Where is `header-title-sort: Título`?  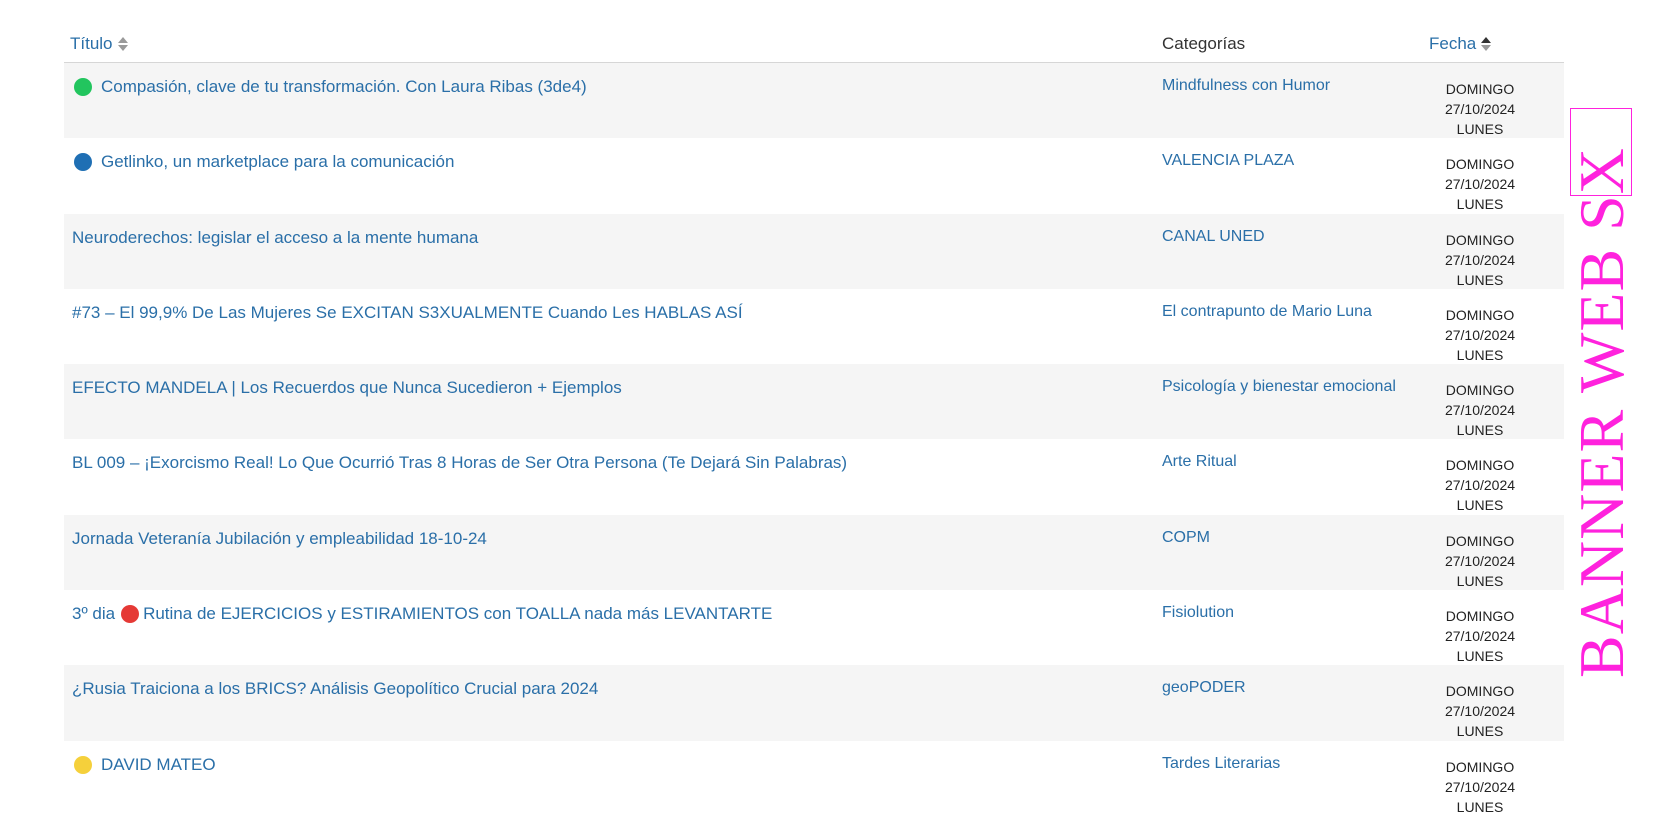 header-title-sort: Título is located at coordinates (99, 44).